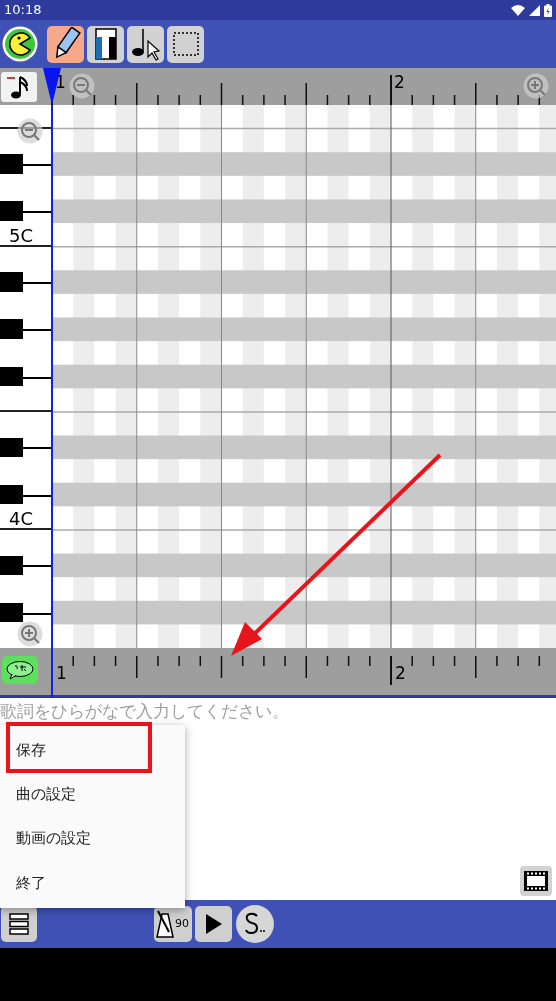 This screenshot has height=1001, width=556. Describe the element at coordinates (31, 883) in the screenshot. I see `menu-item: 終了` at that location.